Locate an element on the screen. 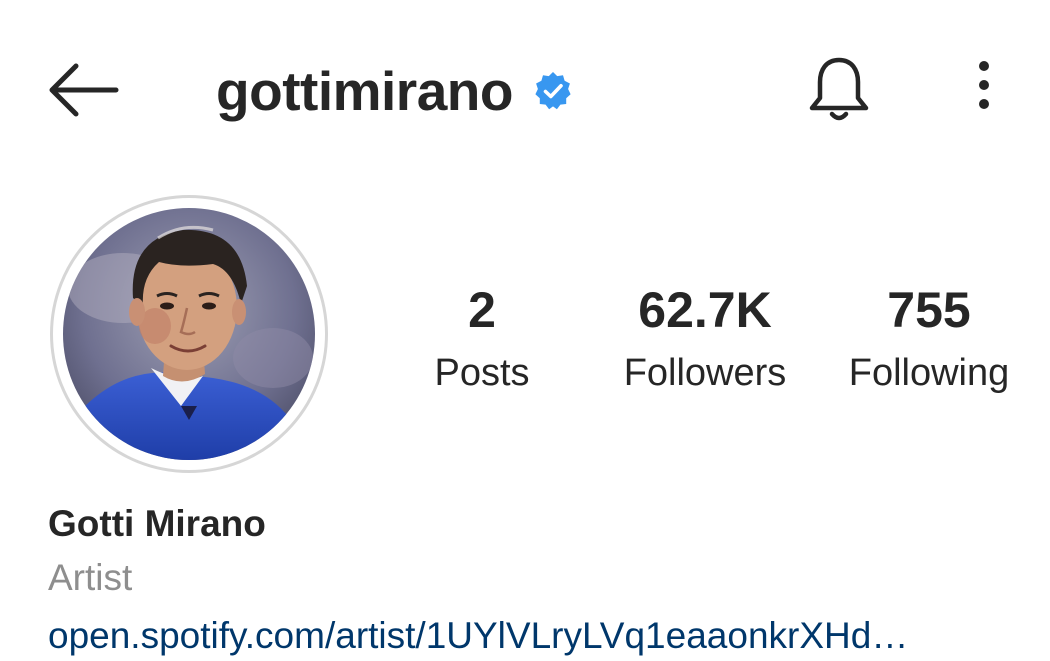  profile-category: Artist is located at coordinates (90, 577).